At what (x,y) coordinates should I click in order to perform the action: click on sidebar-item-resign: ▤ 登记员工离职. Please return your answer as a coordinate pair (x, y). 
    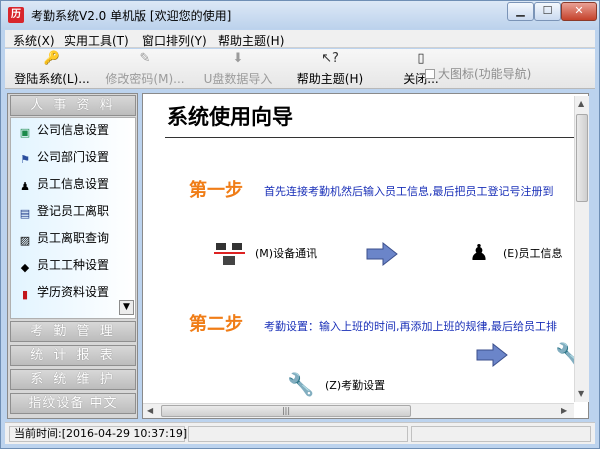
    Looking at the image, I should click on (63, 211).